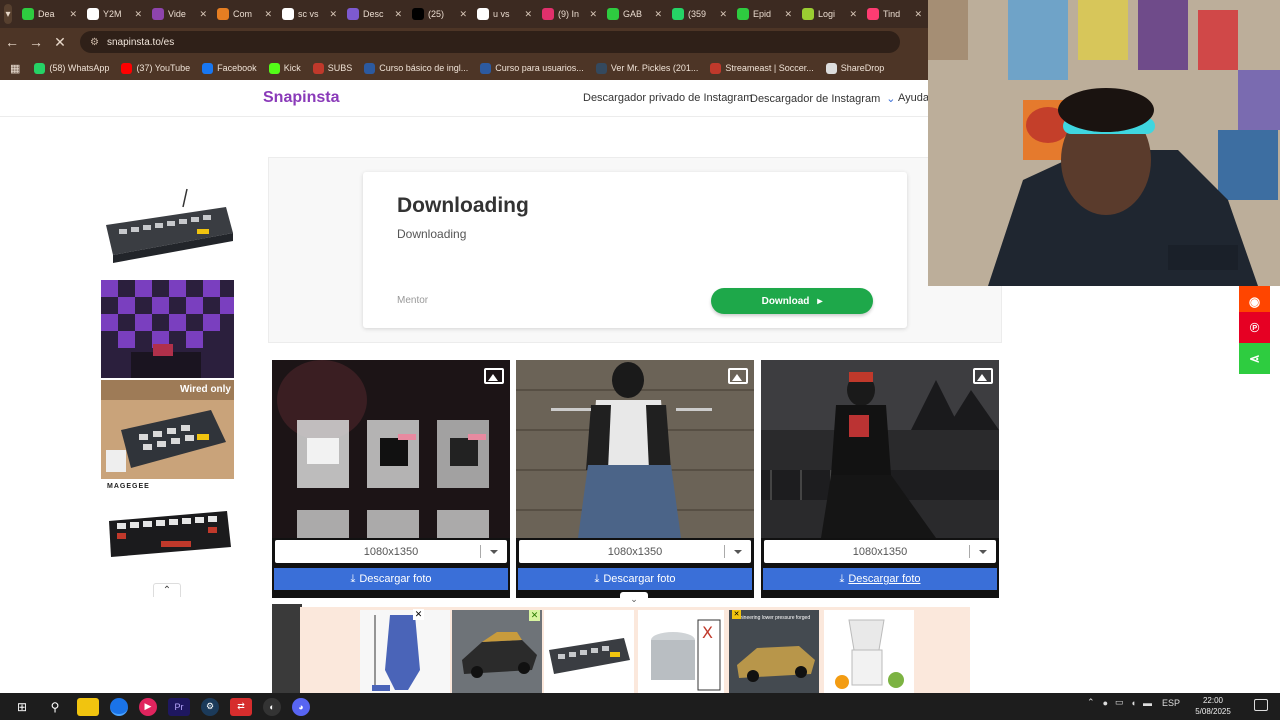 The height and width of the screenshot is (720, 1280). I want to click on windows-start-icon: ⊞, so click(22, 707).